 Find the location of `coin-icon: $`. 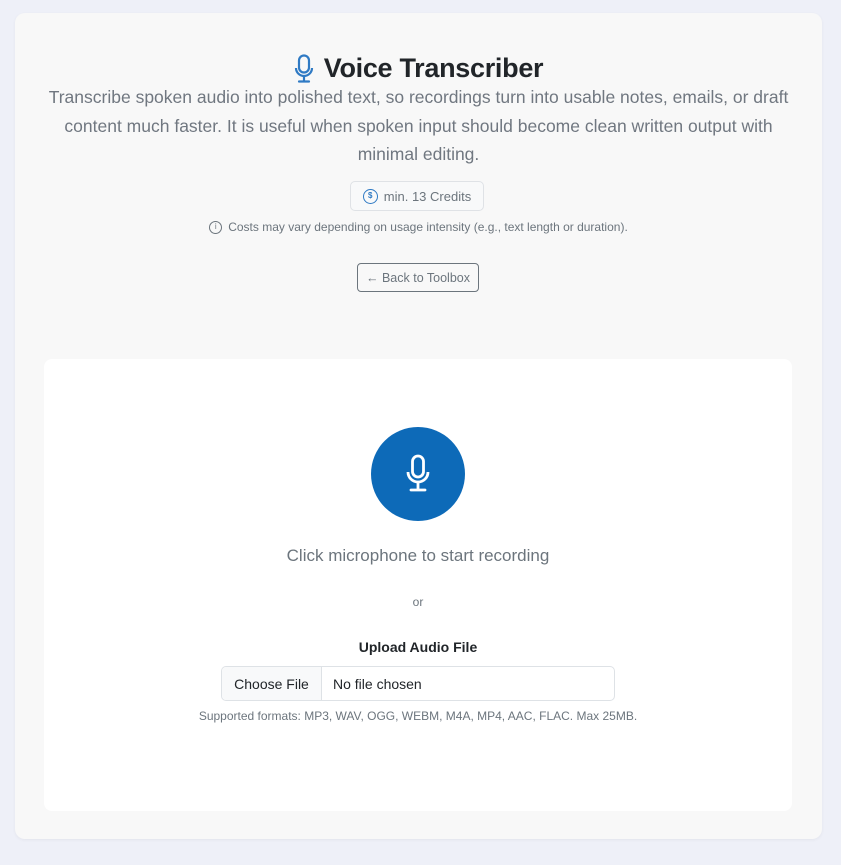

coin-icon: $ is located at coordinates (370, 196).